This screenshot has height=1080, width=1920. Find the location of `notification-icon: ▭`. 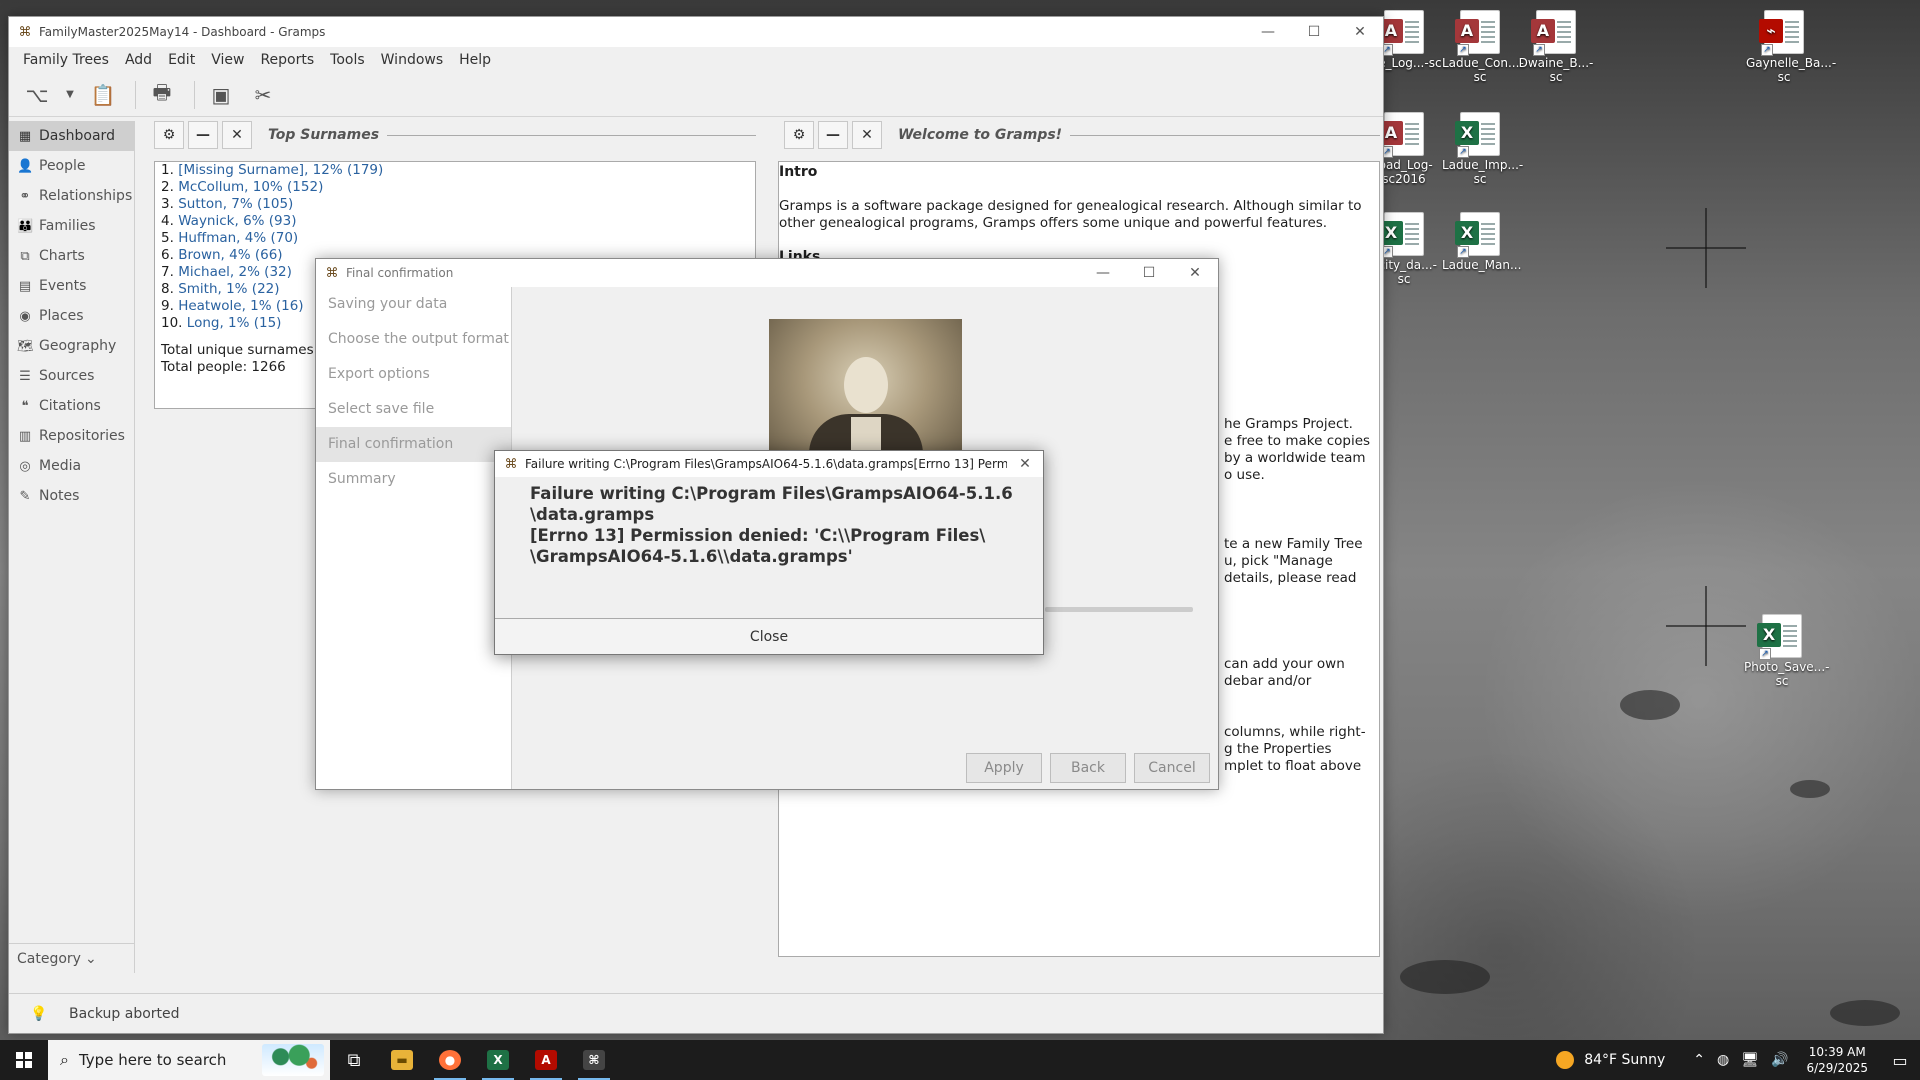

notification-icon: ▭ is located at coordinates (1900, 1060).